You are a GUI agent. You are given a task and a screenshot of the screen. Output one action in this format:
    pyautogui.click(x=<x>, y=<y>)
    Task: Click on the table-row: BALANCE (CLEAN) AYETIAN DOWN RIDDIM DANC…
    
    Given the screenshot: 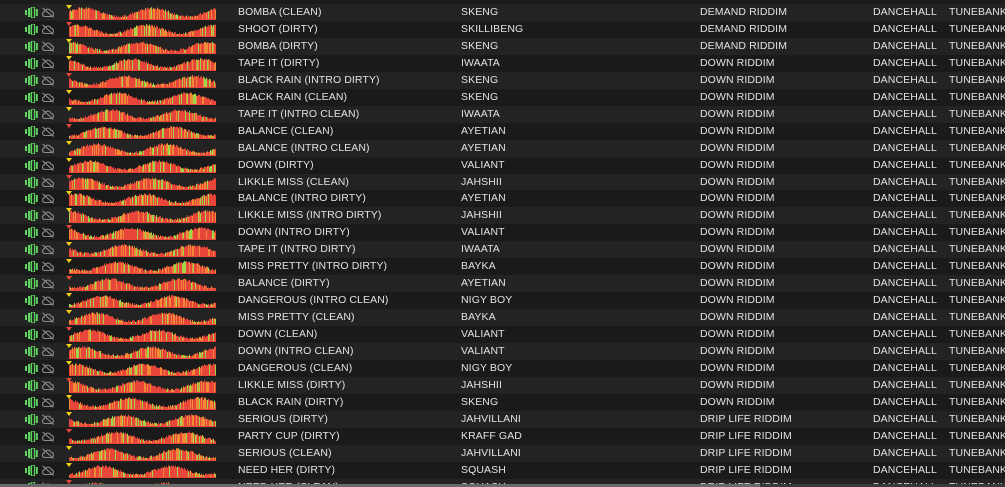 What is the action you would take?
    pyautogui.click(x=502, y=131)
    